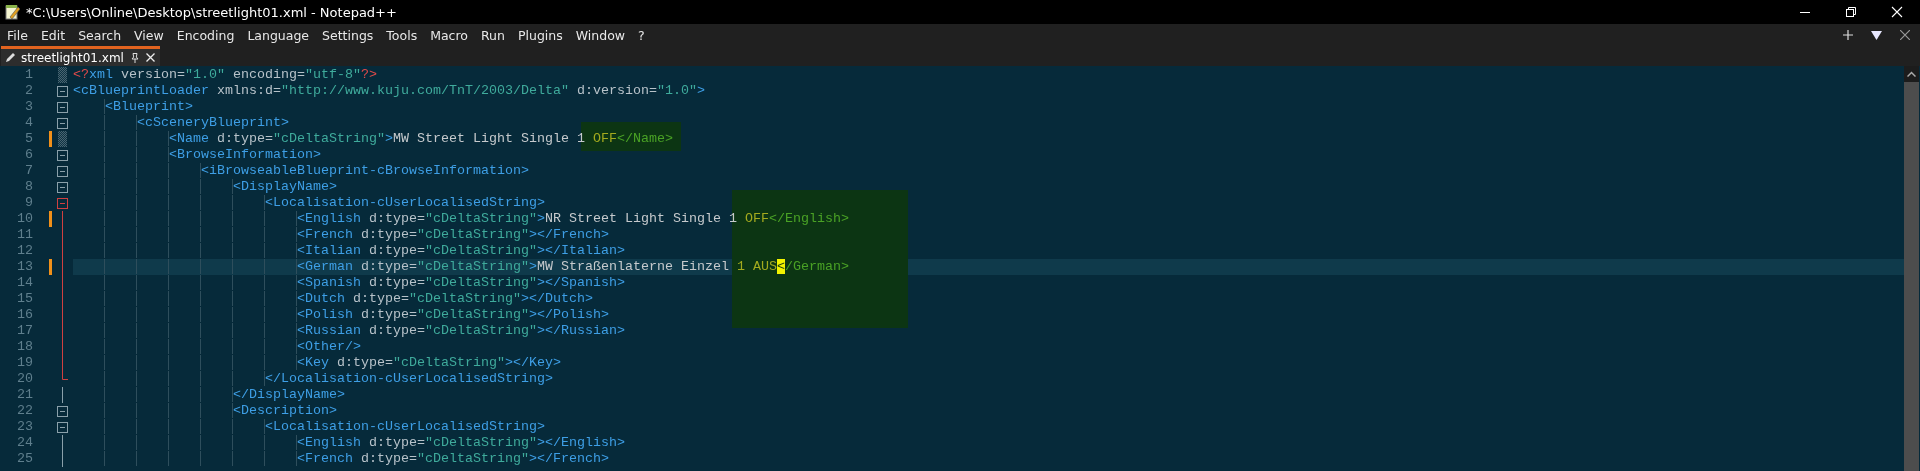  What do you see at coordinates (29, 139) in the screenshot?
I see `line-number: 5` at bounding box center [29, 139].